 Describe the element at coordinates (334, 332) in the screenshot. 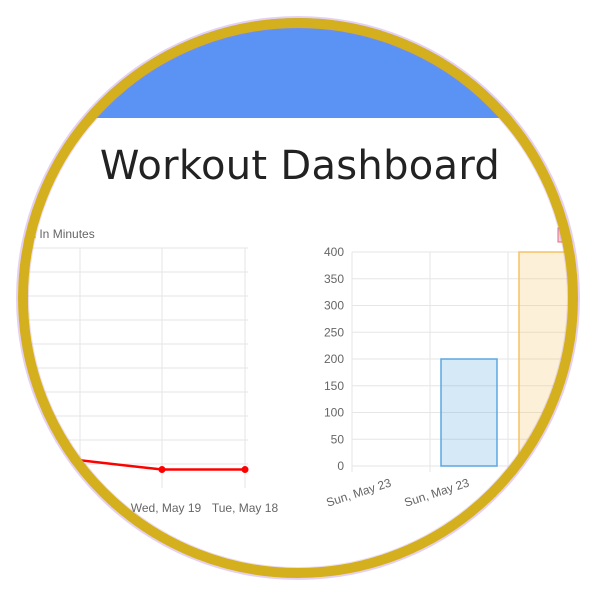

I see `bar-y-tick-label: 250` at that location.